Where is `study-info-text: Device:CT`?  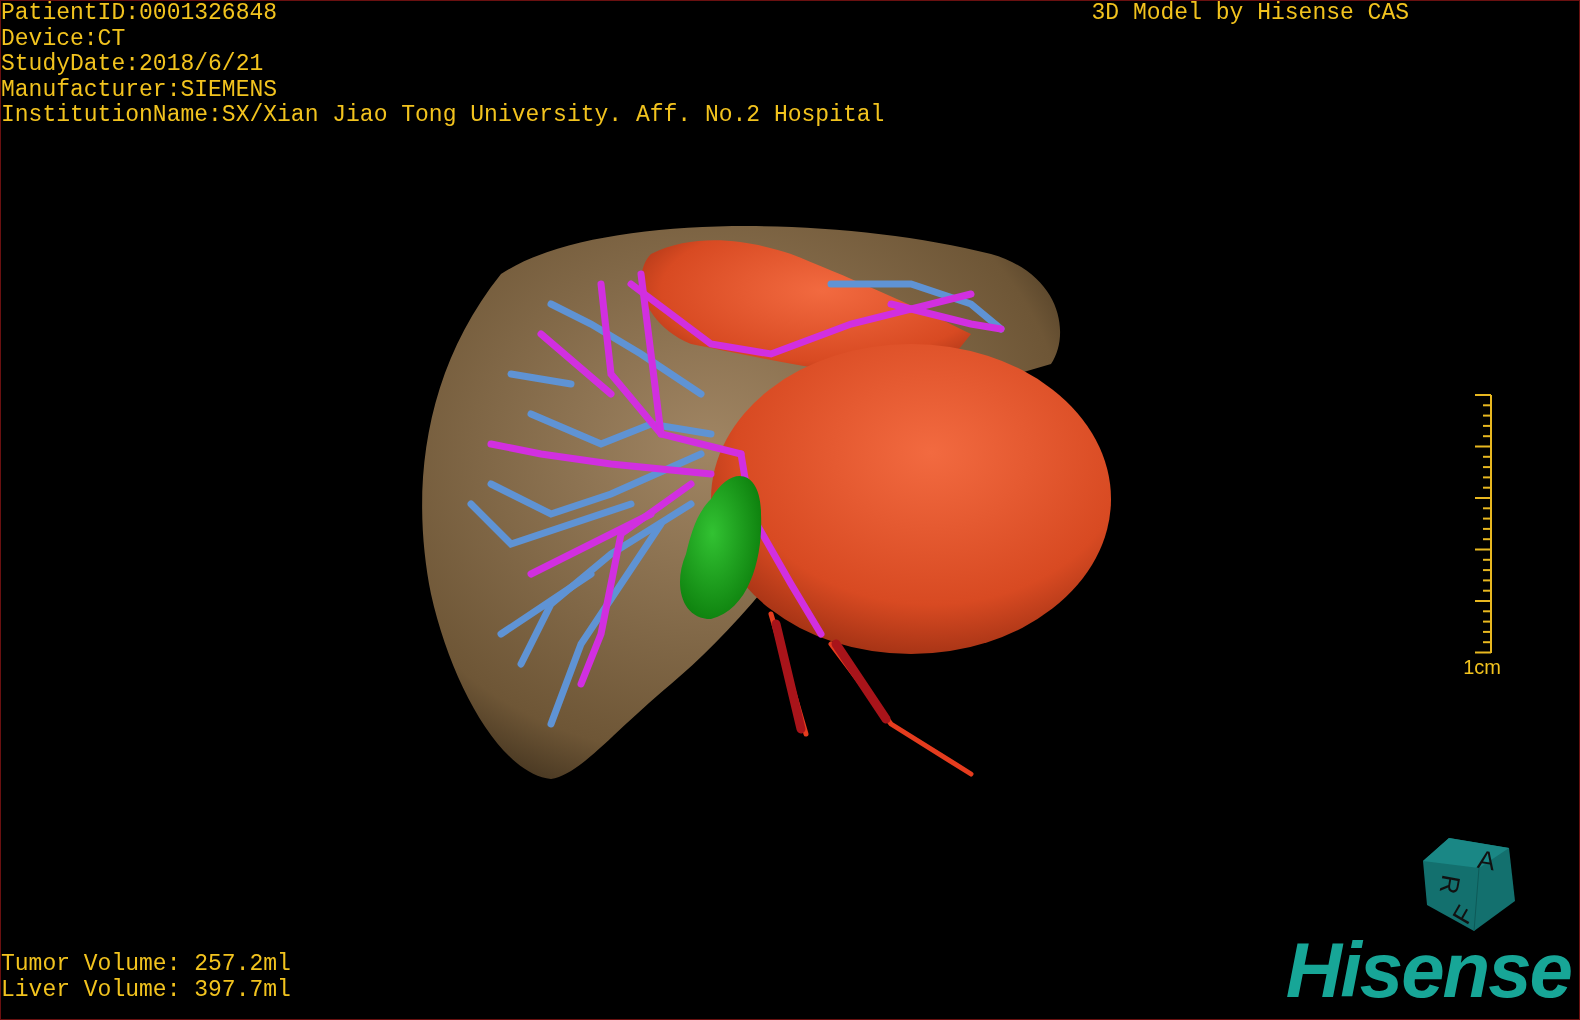
study-info-text: Device:CT is located at coordinates (64, 39).